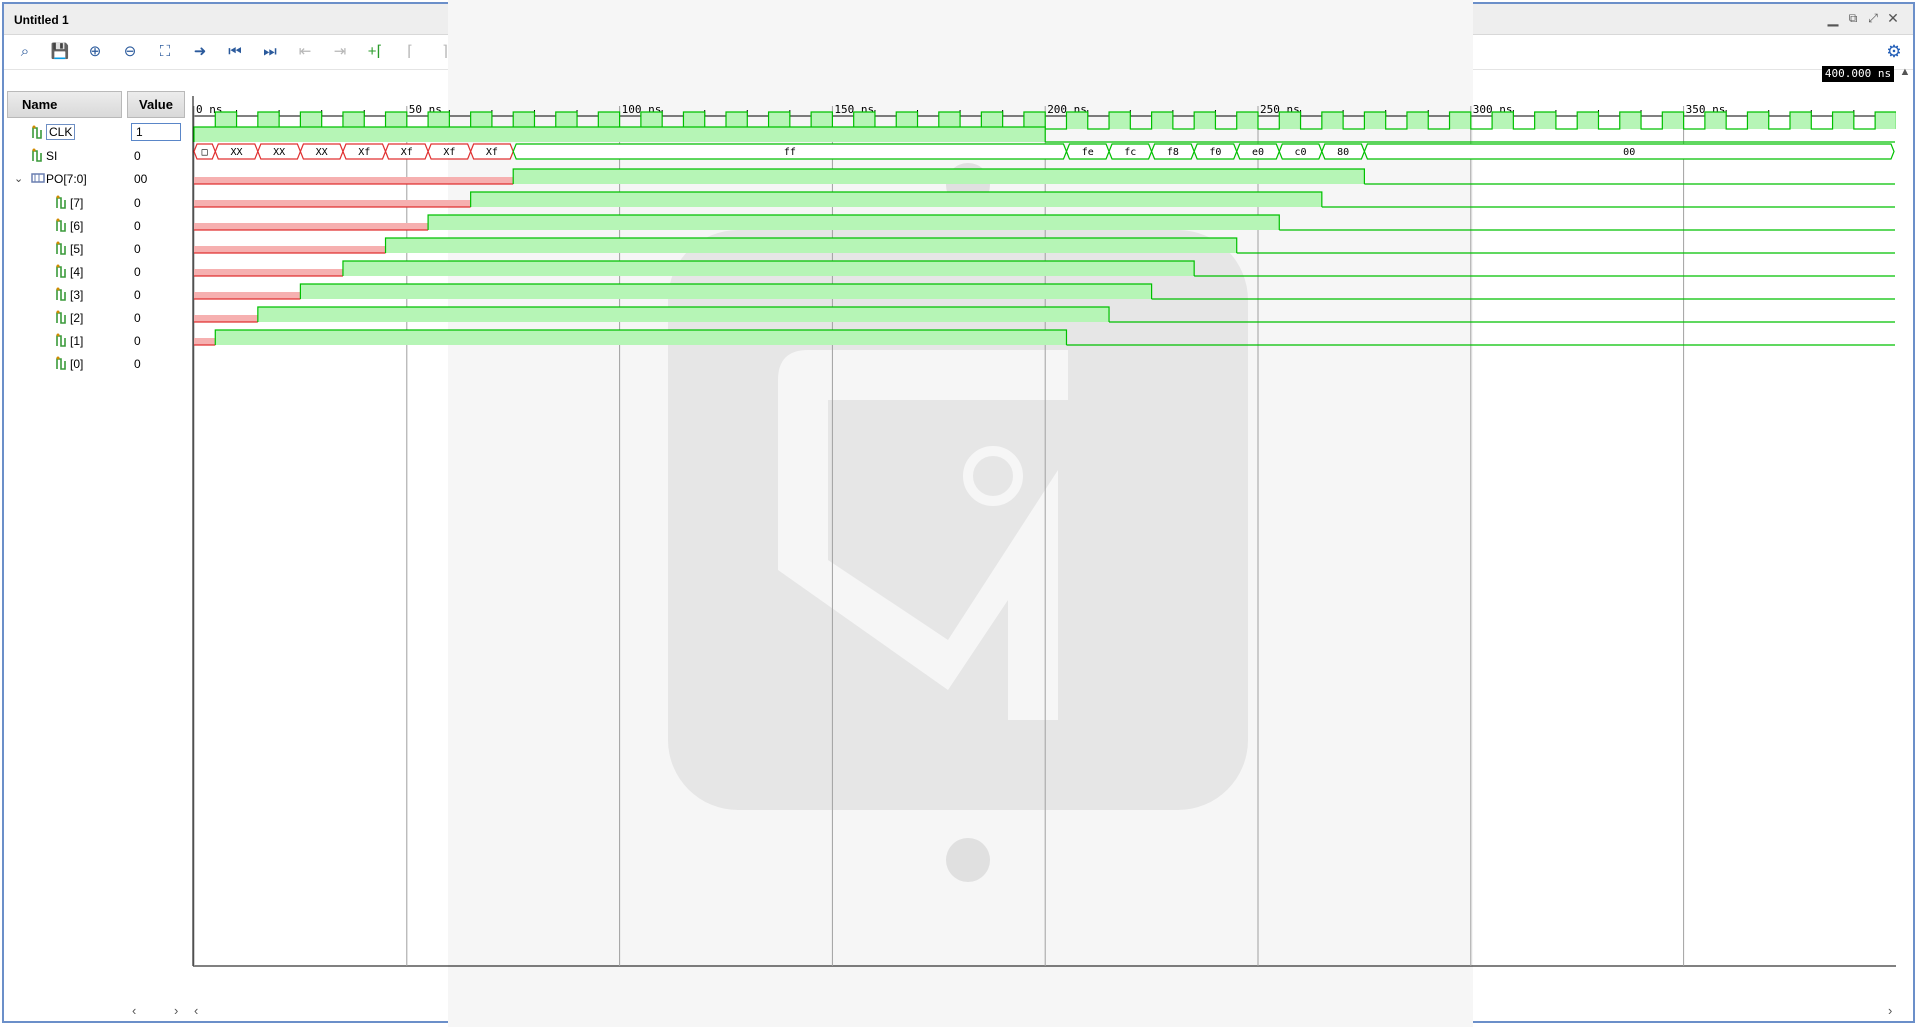 This screenshot has width=1919, height=1030. Describe the element at coordinates (156, 104) in the screenshot. I see `value-column-header: Value` at that location.